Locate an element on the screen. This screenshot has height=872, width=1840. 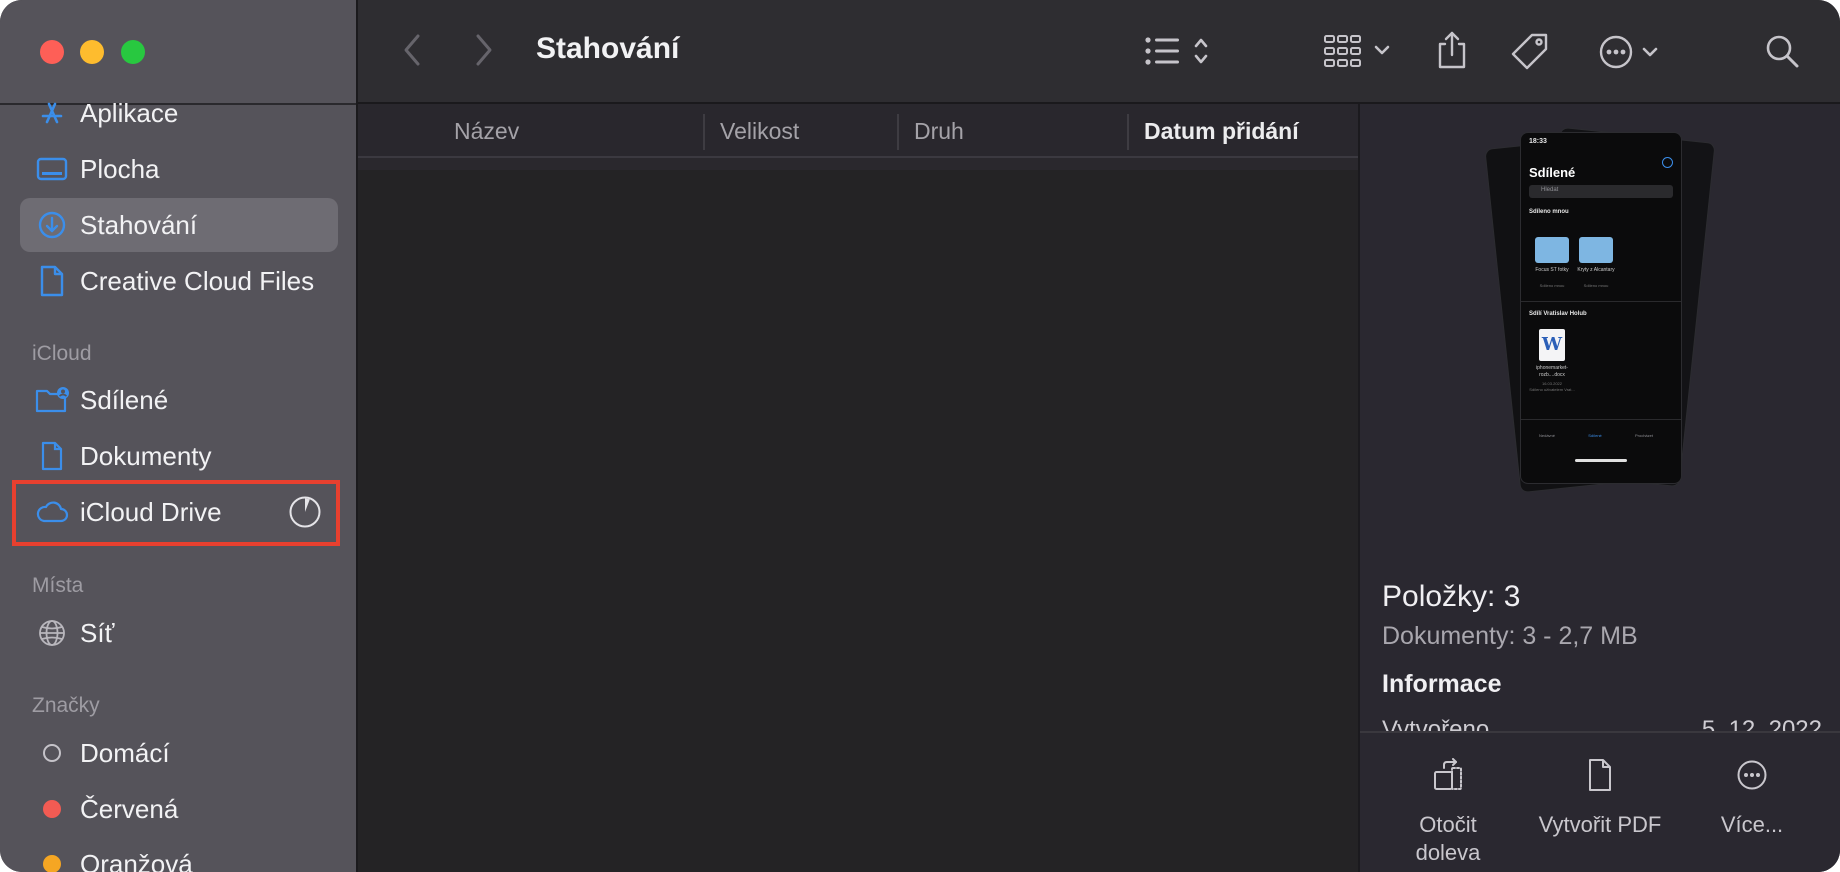
phone-section-label: Sdíleno mnou is located at coordinates (1549, 212).